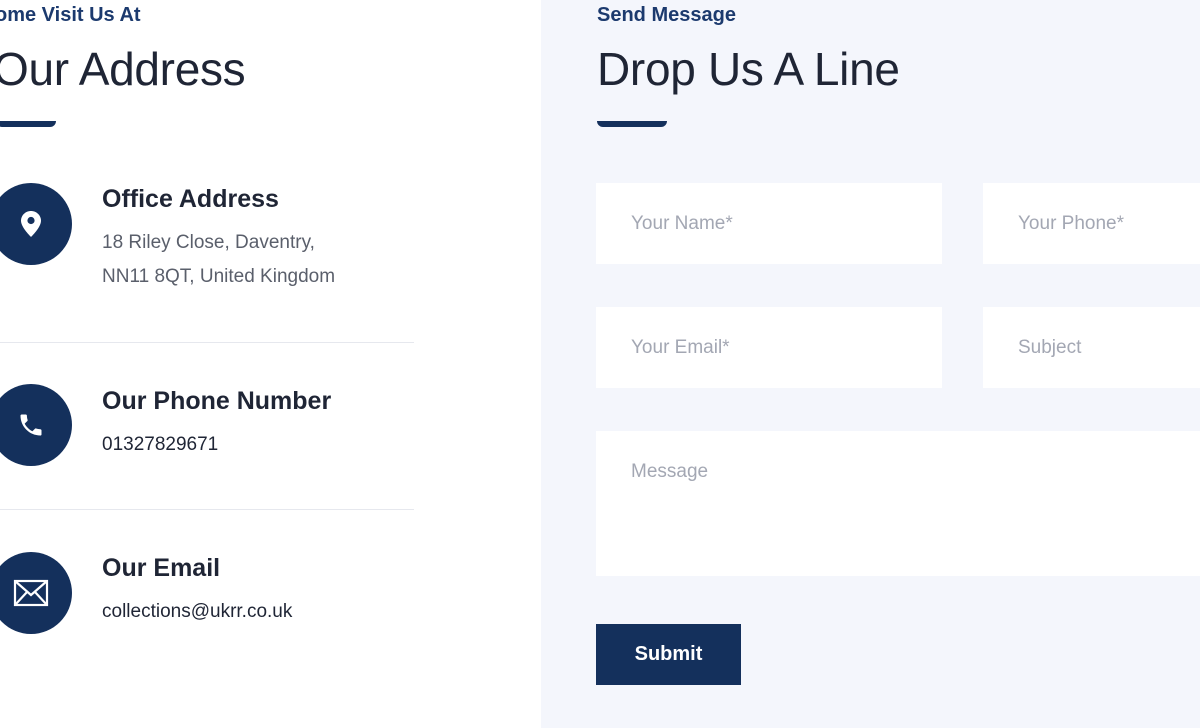 Image resolution: width=1200 pixels, height=728 pixels. Describe the element at coordinates (70, 15) in the screenshot. I see `section-eyebrow: ome Visit Us At` at that location.